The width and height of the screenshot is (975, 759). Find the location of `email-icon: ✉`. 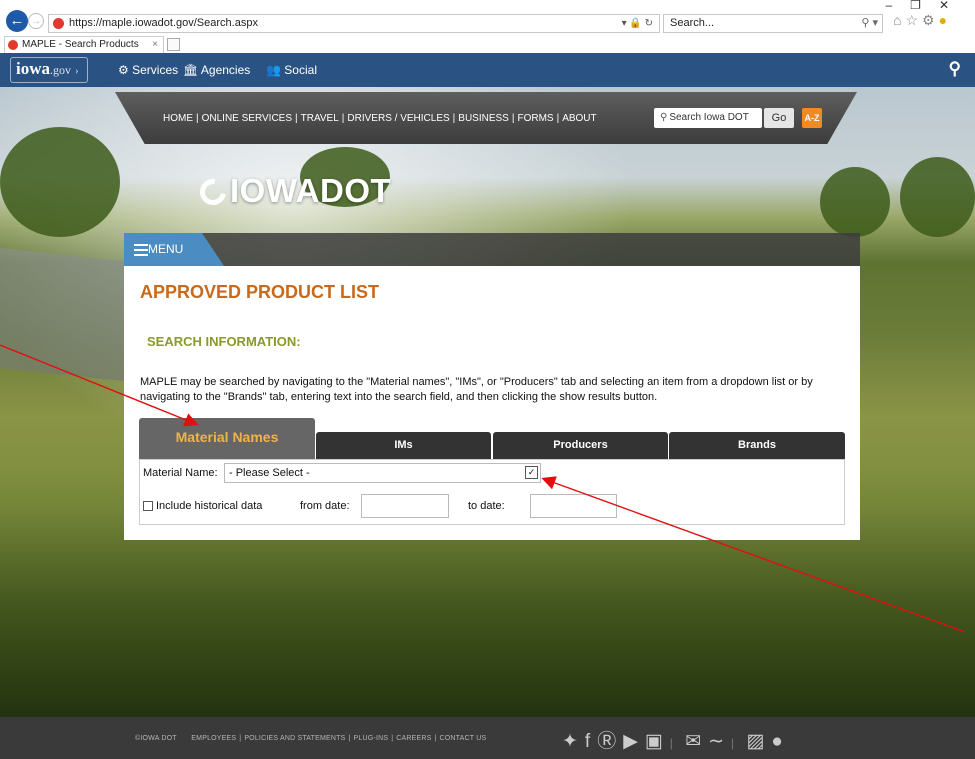

email-icon: ✉ is located at coordinates (693, 741).